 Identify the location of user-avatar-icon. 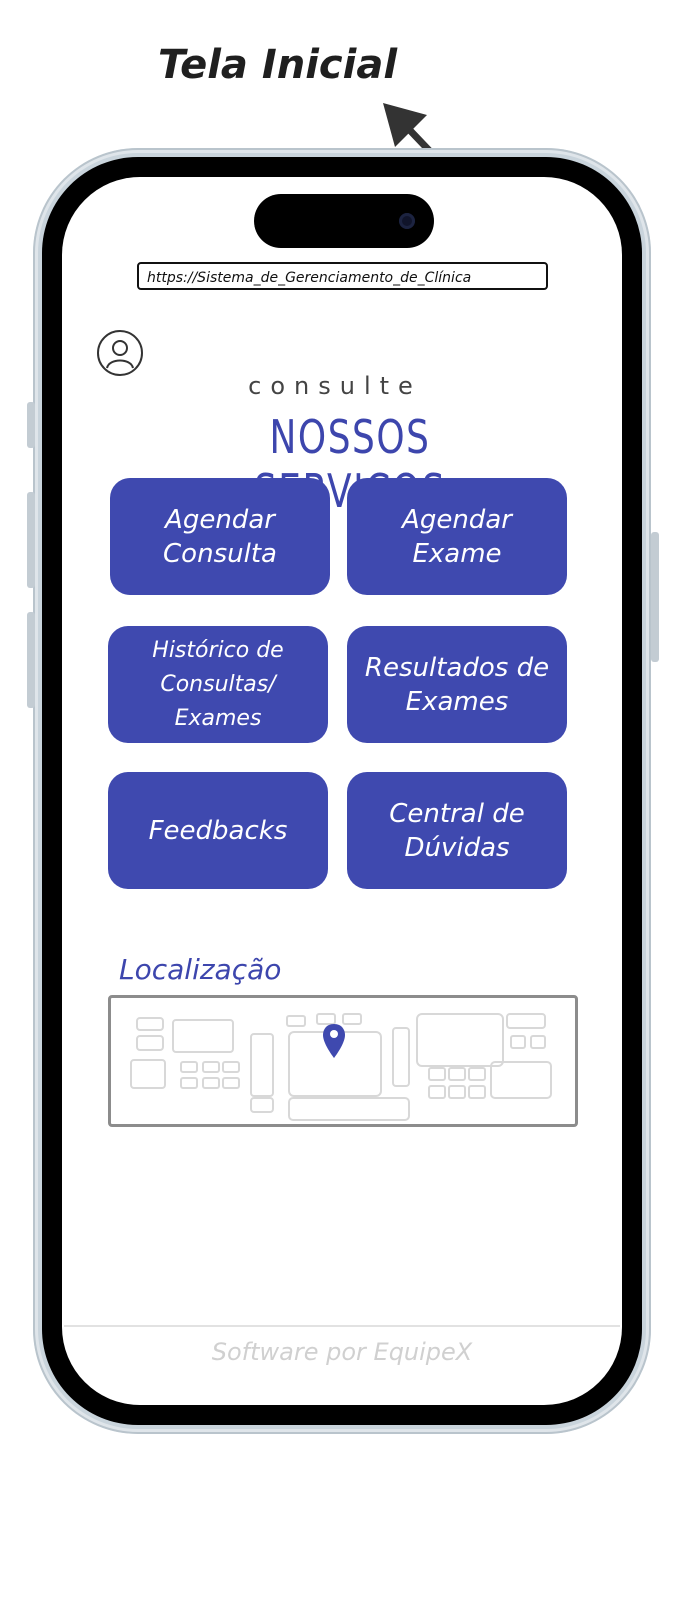
(120, 353).